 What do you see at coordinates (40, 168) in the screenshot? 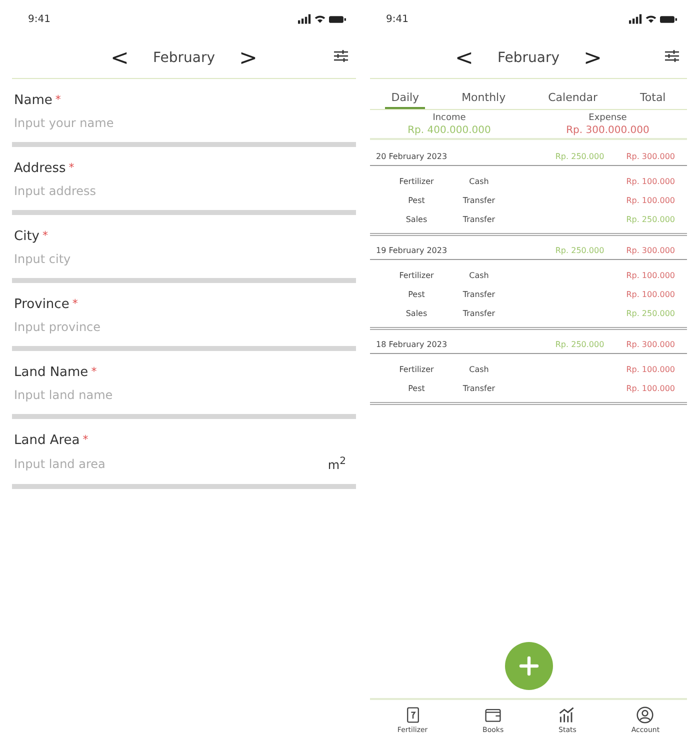
I see `field-label: Address` at bounding box center [40, 168].